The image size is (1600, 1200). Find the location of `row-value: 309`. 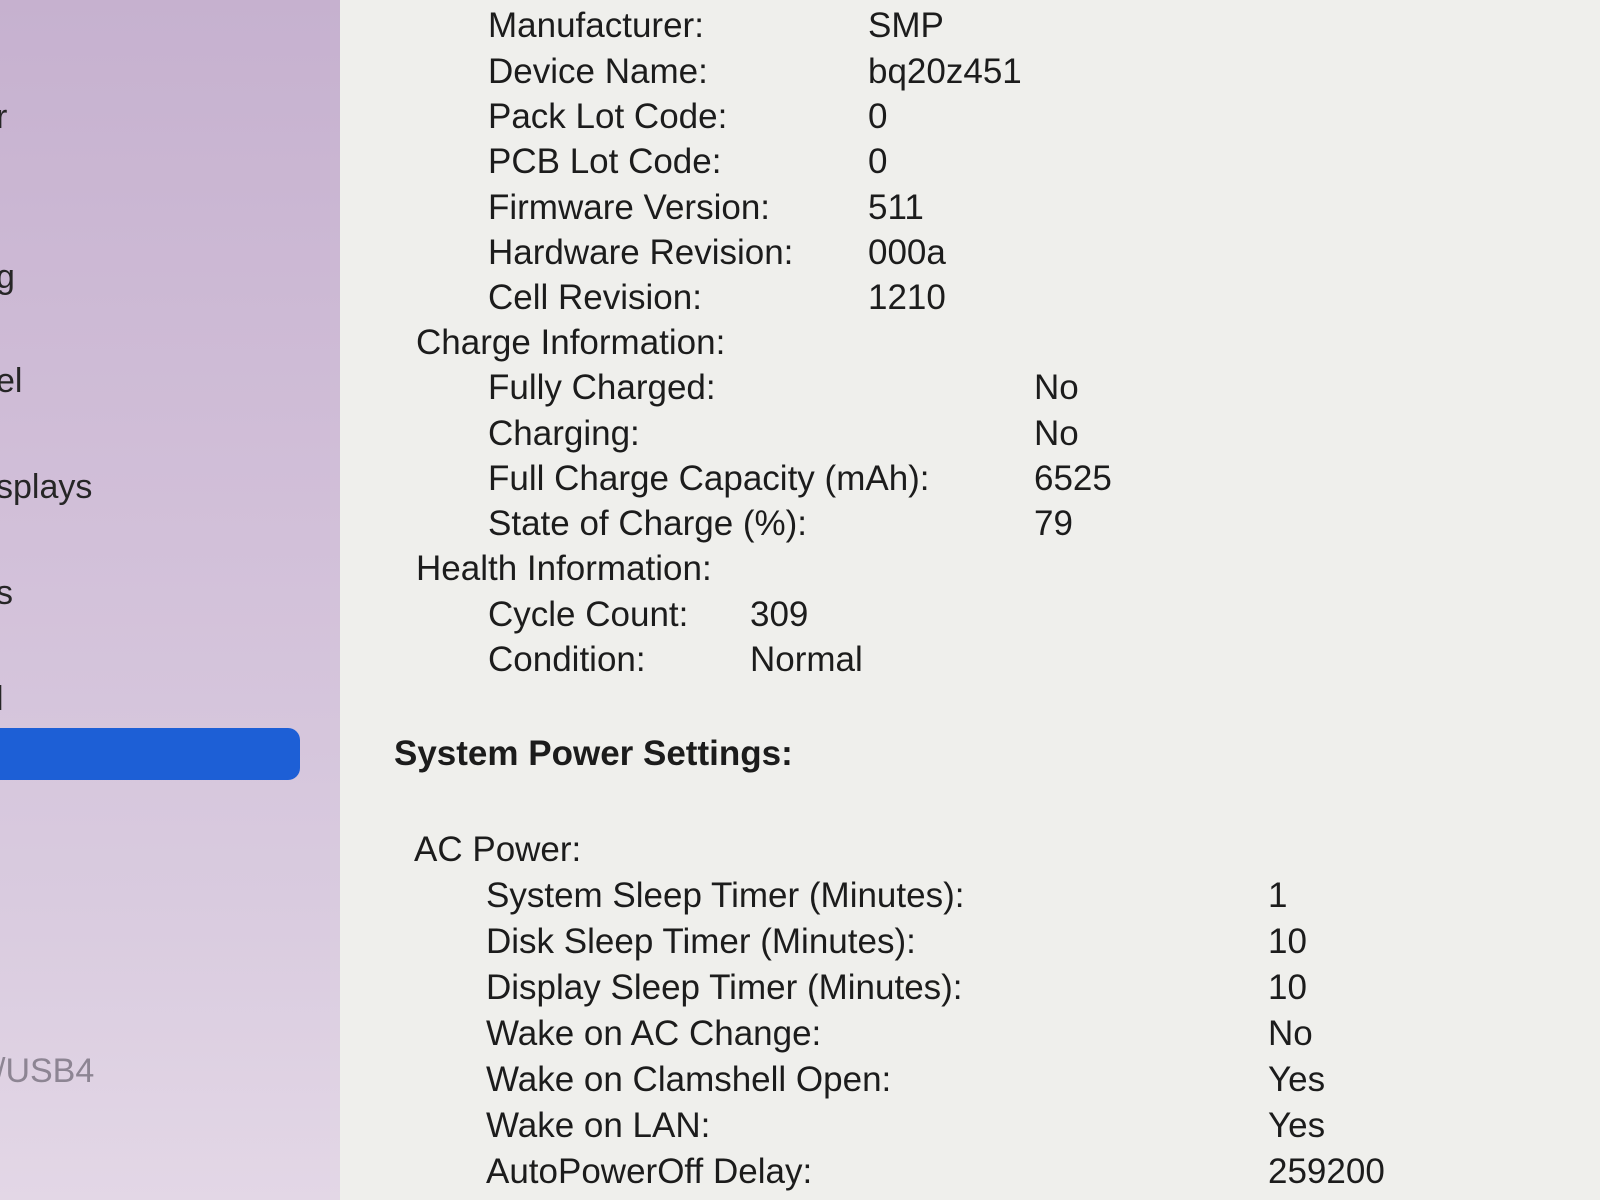

row-value: 309 is located at coordinates (779, 614).